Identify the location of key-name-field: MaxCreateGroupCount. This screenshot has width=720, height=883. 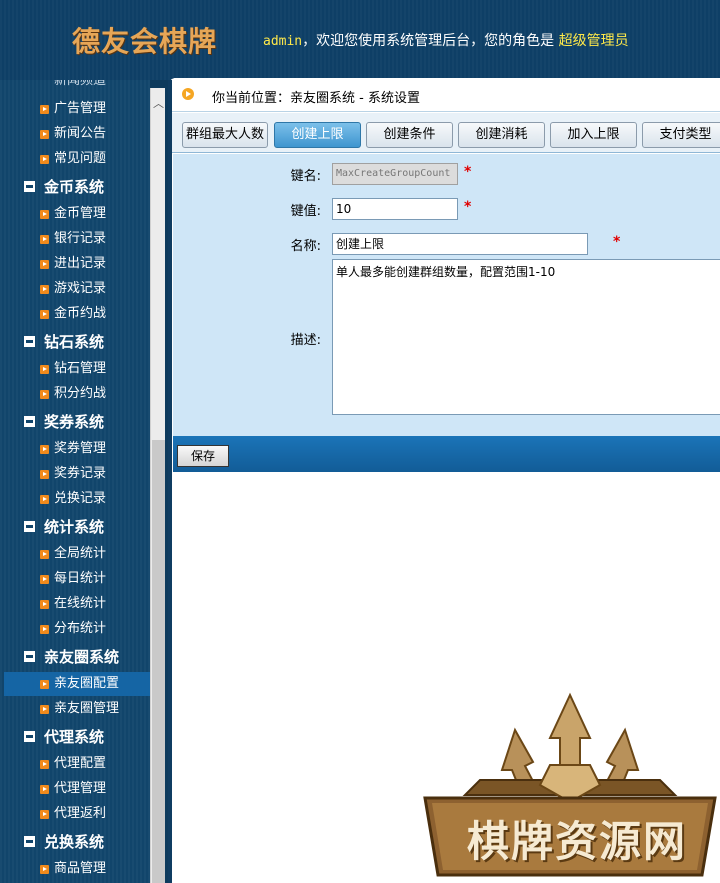
(395, 174).